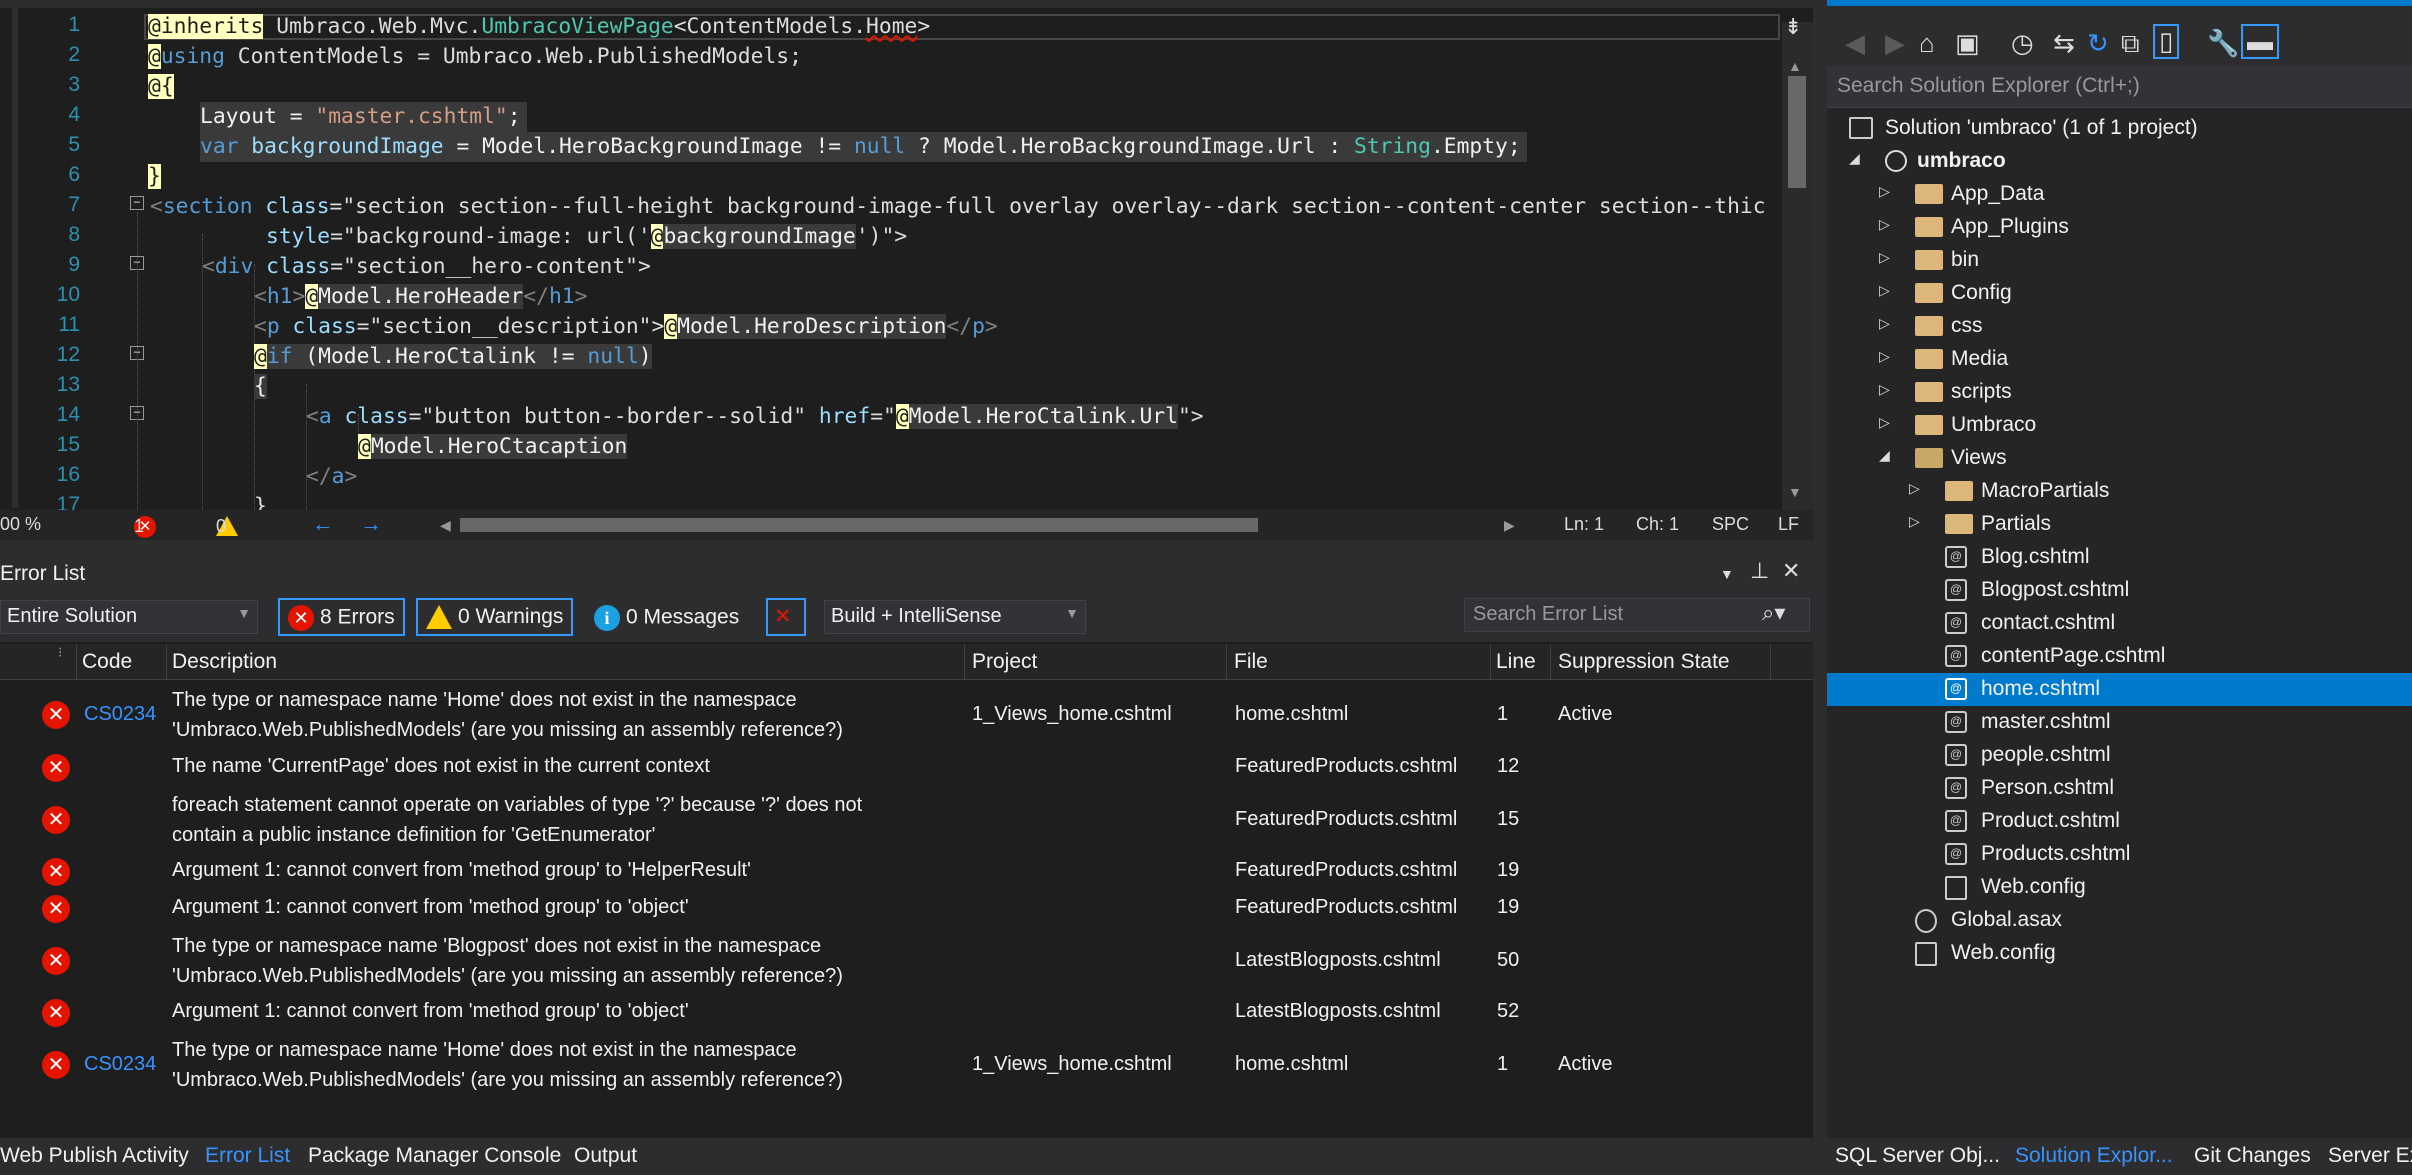 This screenshot has height=1175, width=2412. What do you see at coordinates (1791, 571) in the screenshot?
I see `close-icon: ✕` at bounding box center [1791, 571].